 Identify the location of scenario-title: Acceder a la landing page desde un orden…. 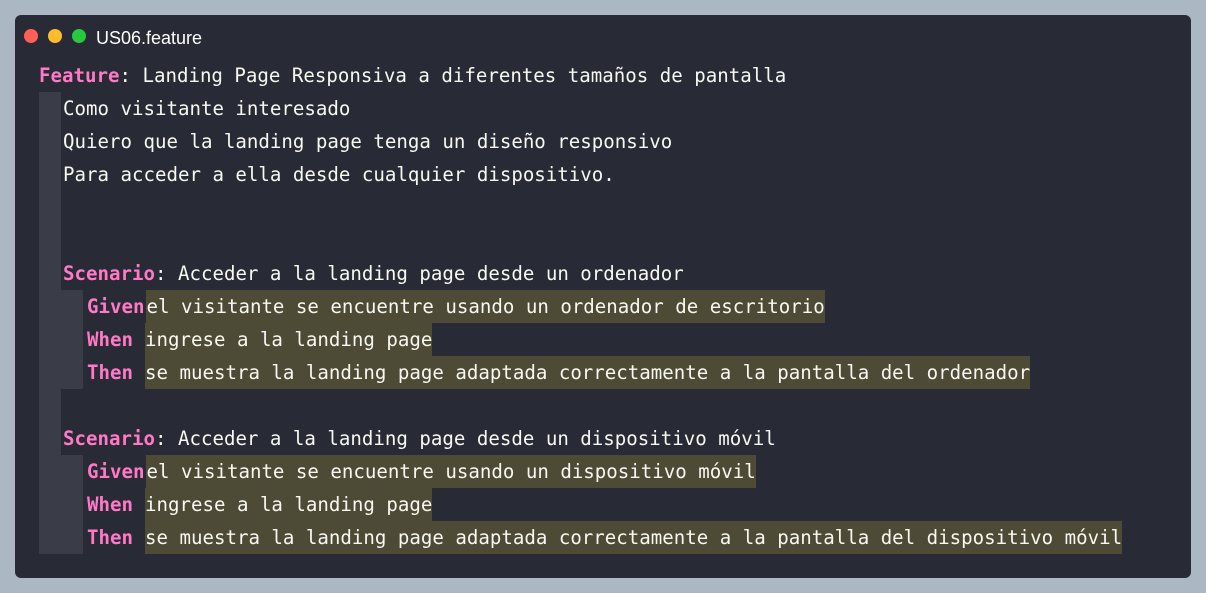
(425, 273).